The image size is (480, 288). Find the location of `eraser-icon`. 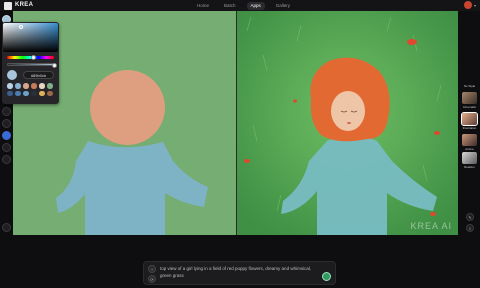

eraser-icon is located at coordinates (6, 147).